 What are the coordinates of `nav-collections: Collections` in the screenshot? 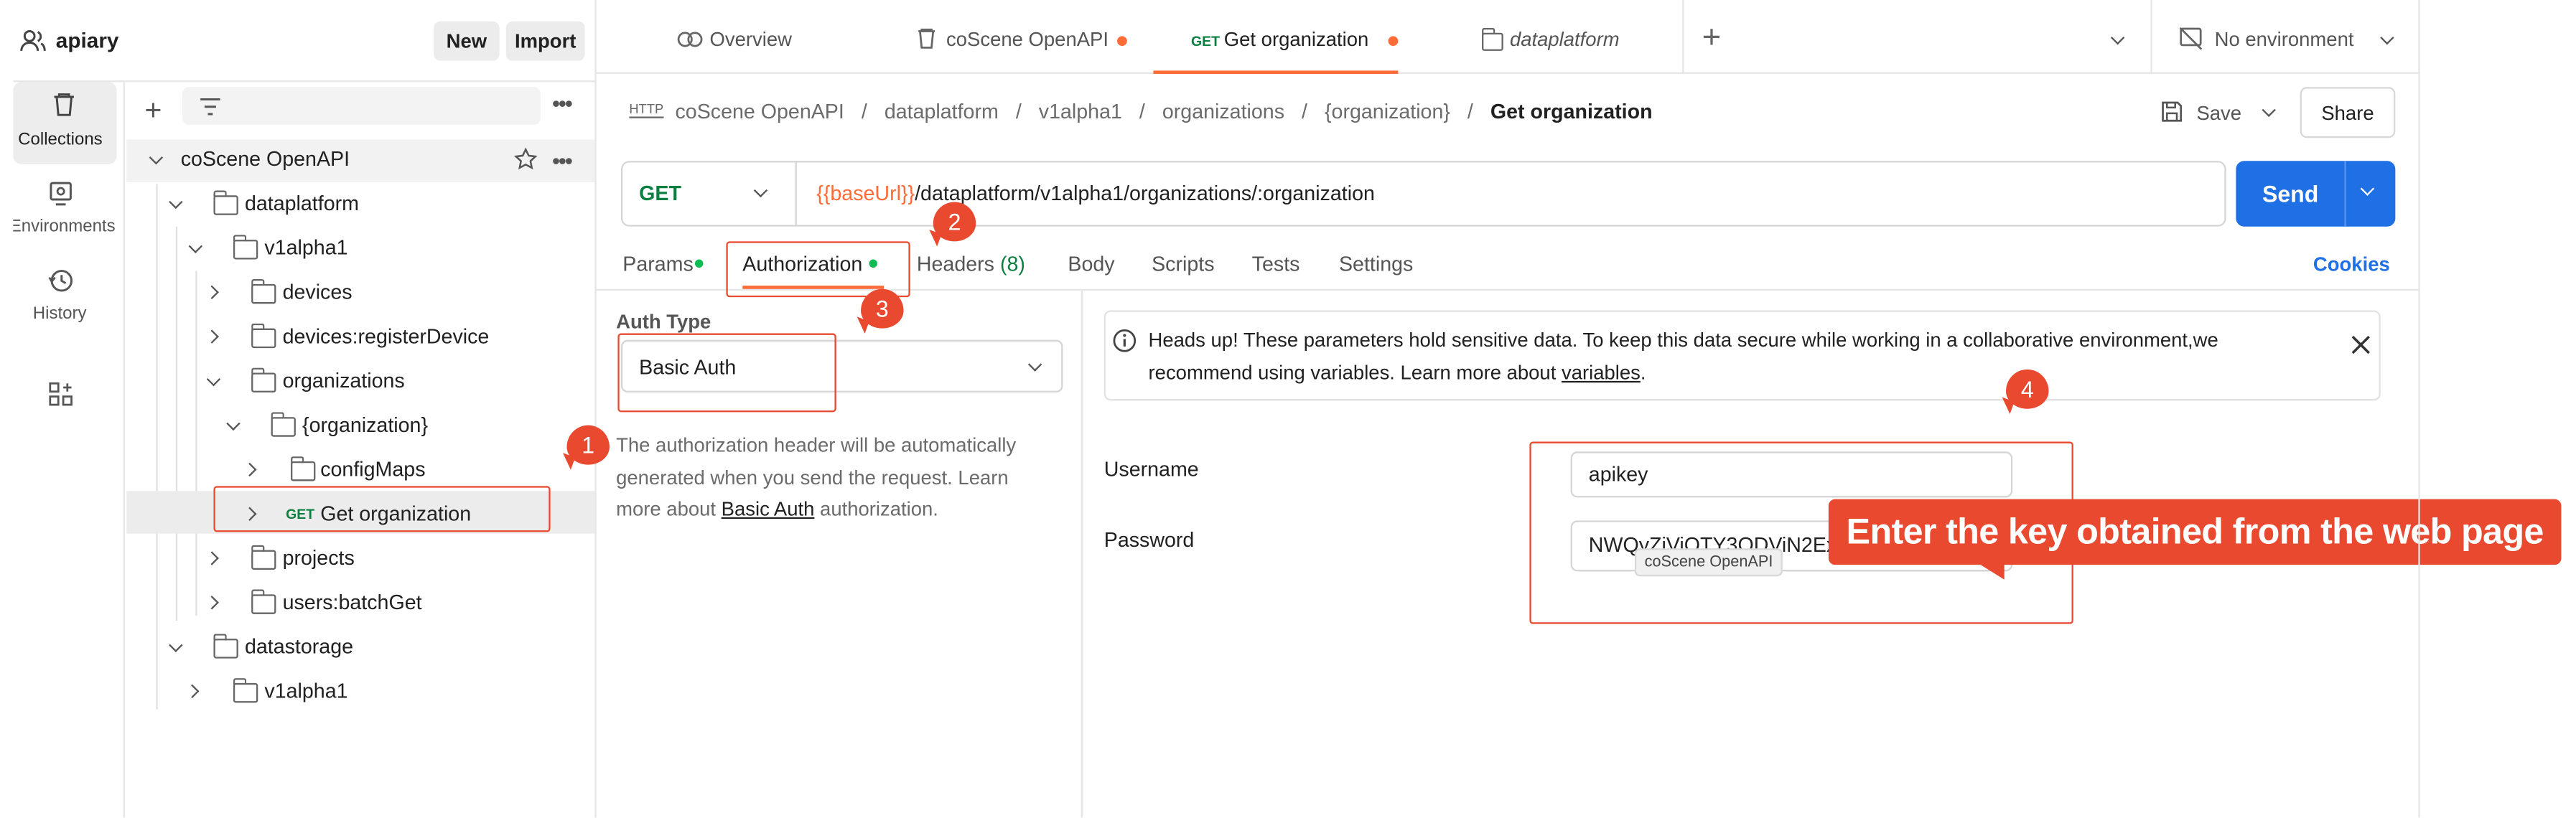 It's located at (65, 123).